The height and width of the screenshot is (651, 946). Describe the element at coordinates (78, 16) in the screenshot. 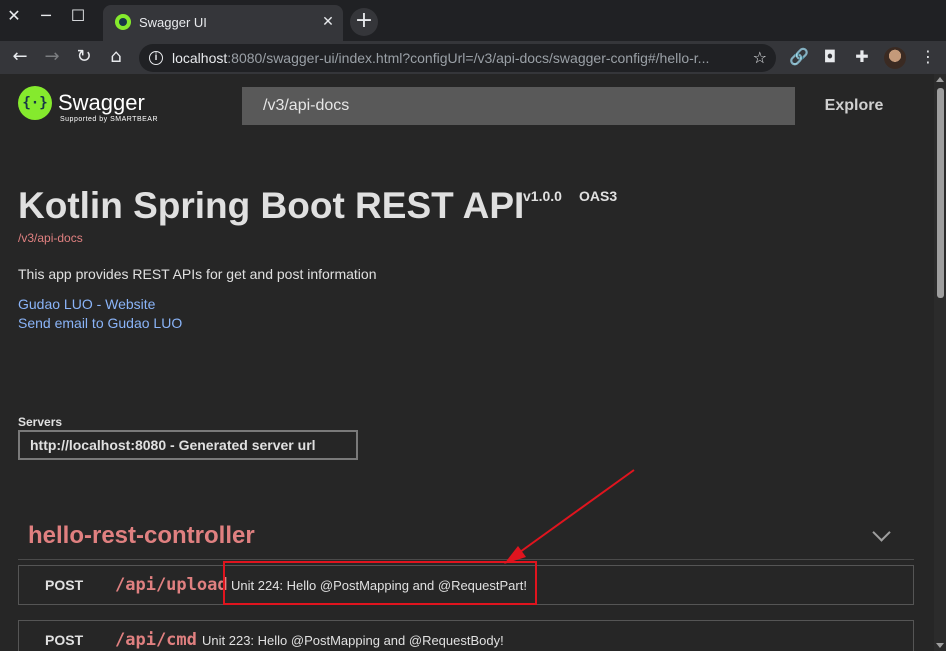

I see `maximize-icon: ☐` at that location.